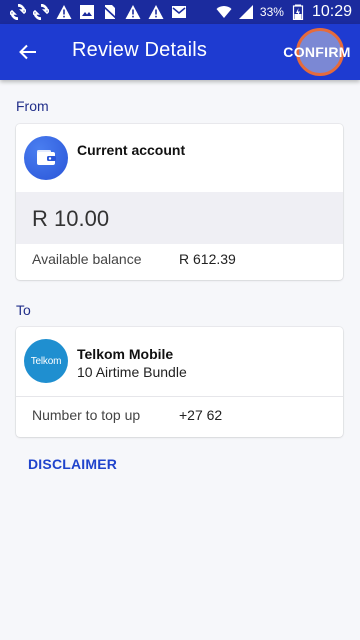 The image size is (360, 640). I want to click on arrow-left-icon, so click(27, 52).